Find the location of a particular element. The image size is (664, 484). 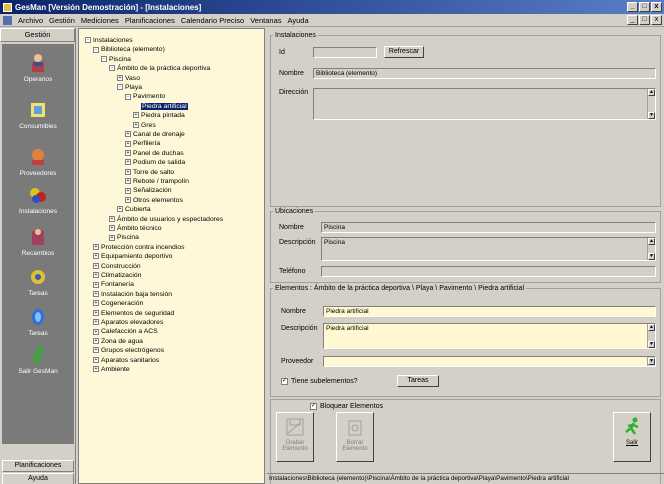

sidebar-item-instalaciones: Instalaciones is located at coordinates (38, 199).